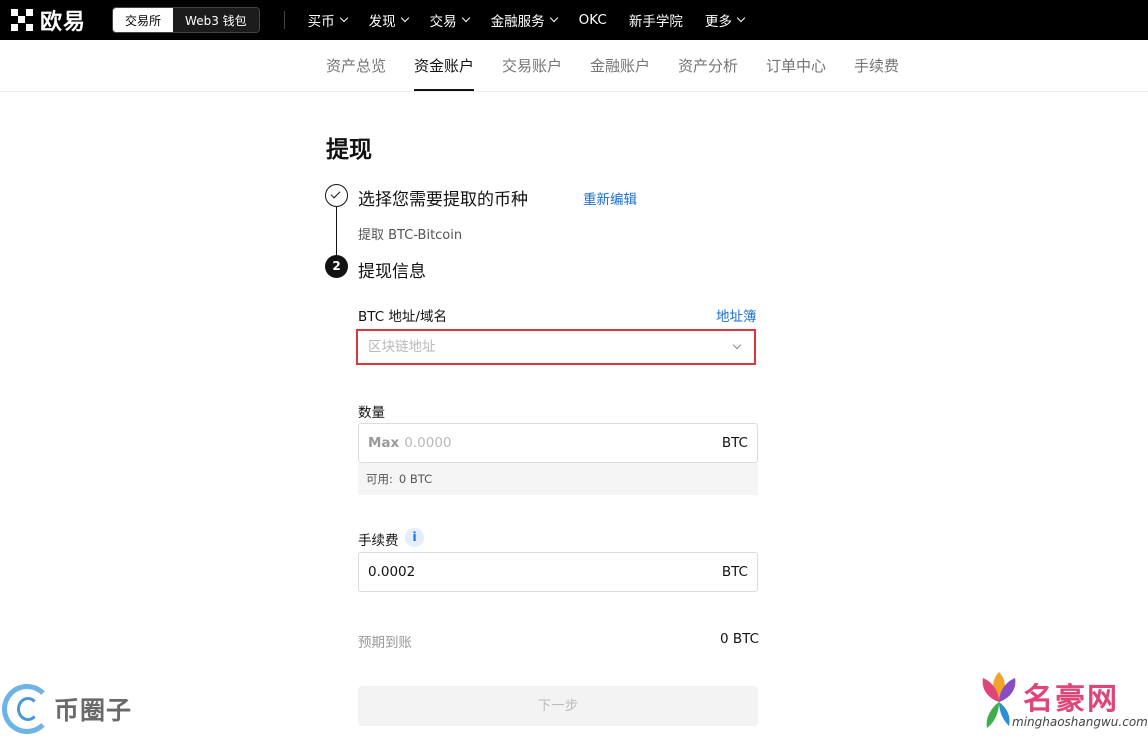  I want to click on next-step-button: 下一步, so click(558, 706).